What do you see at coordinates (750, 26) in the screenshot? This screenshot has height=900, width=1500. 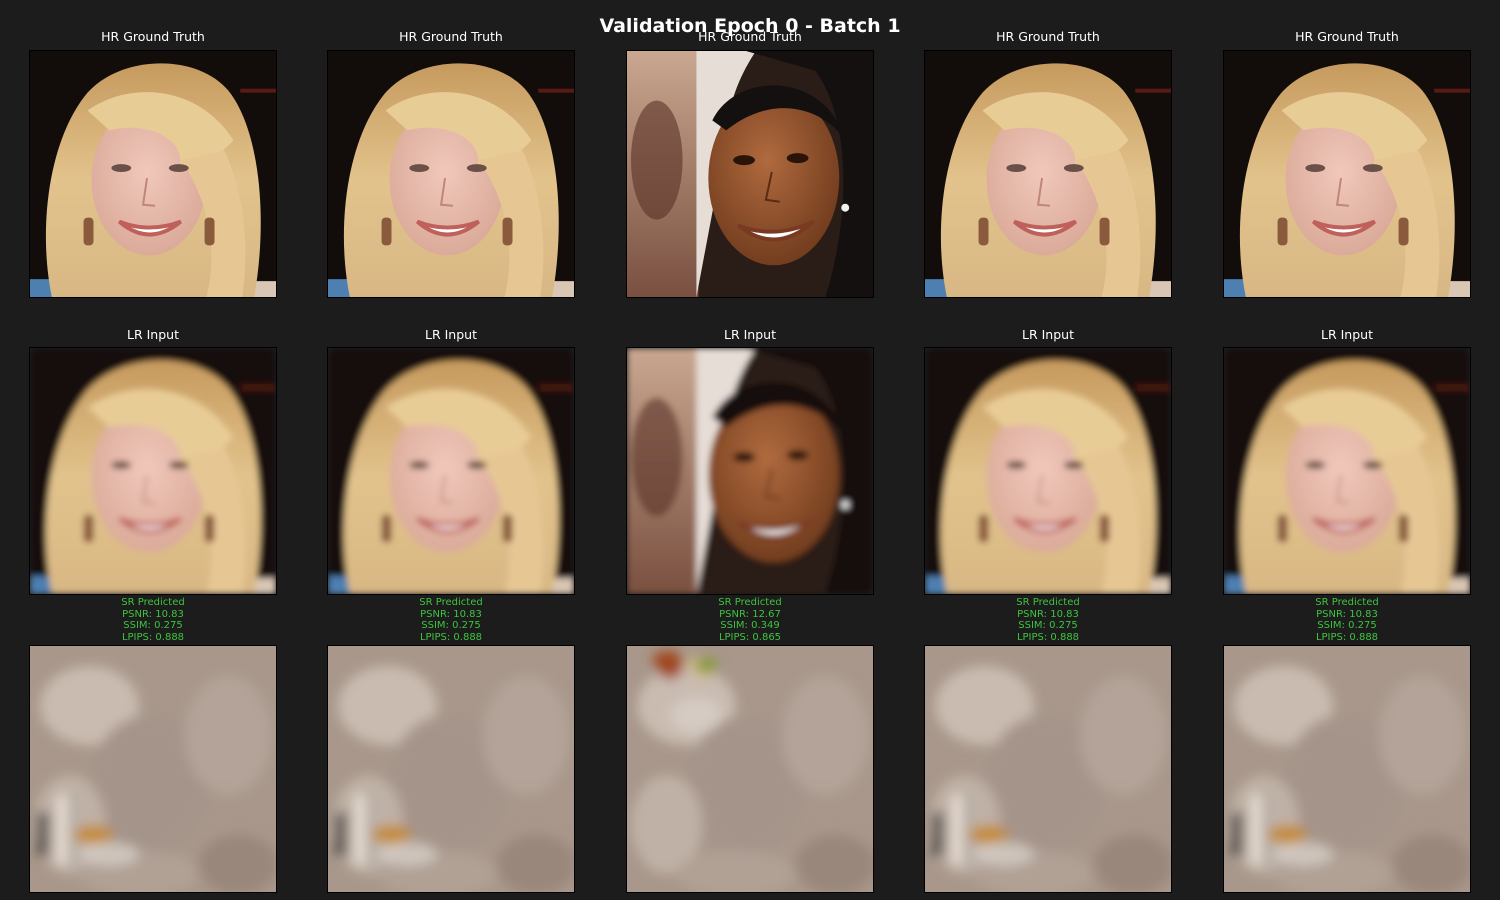 I see `figure-title: Validation Epoch 0 - Batch 1` at bounding box center [750, 26].